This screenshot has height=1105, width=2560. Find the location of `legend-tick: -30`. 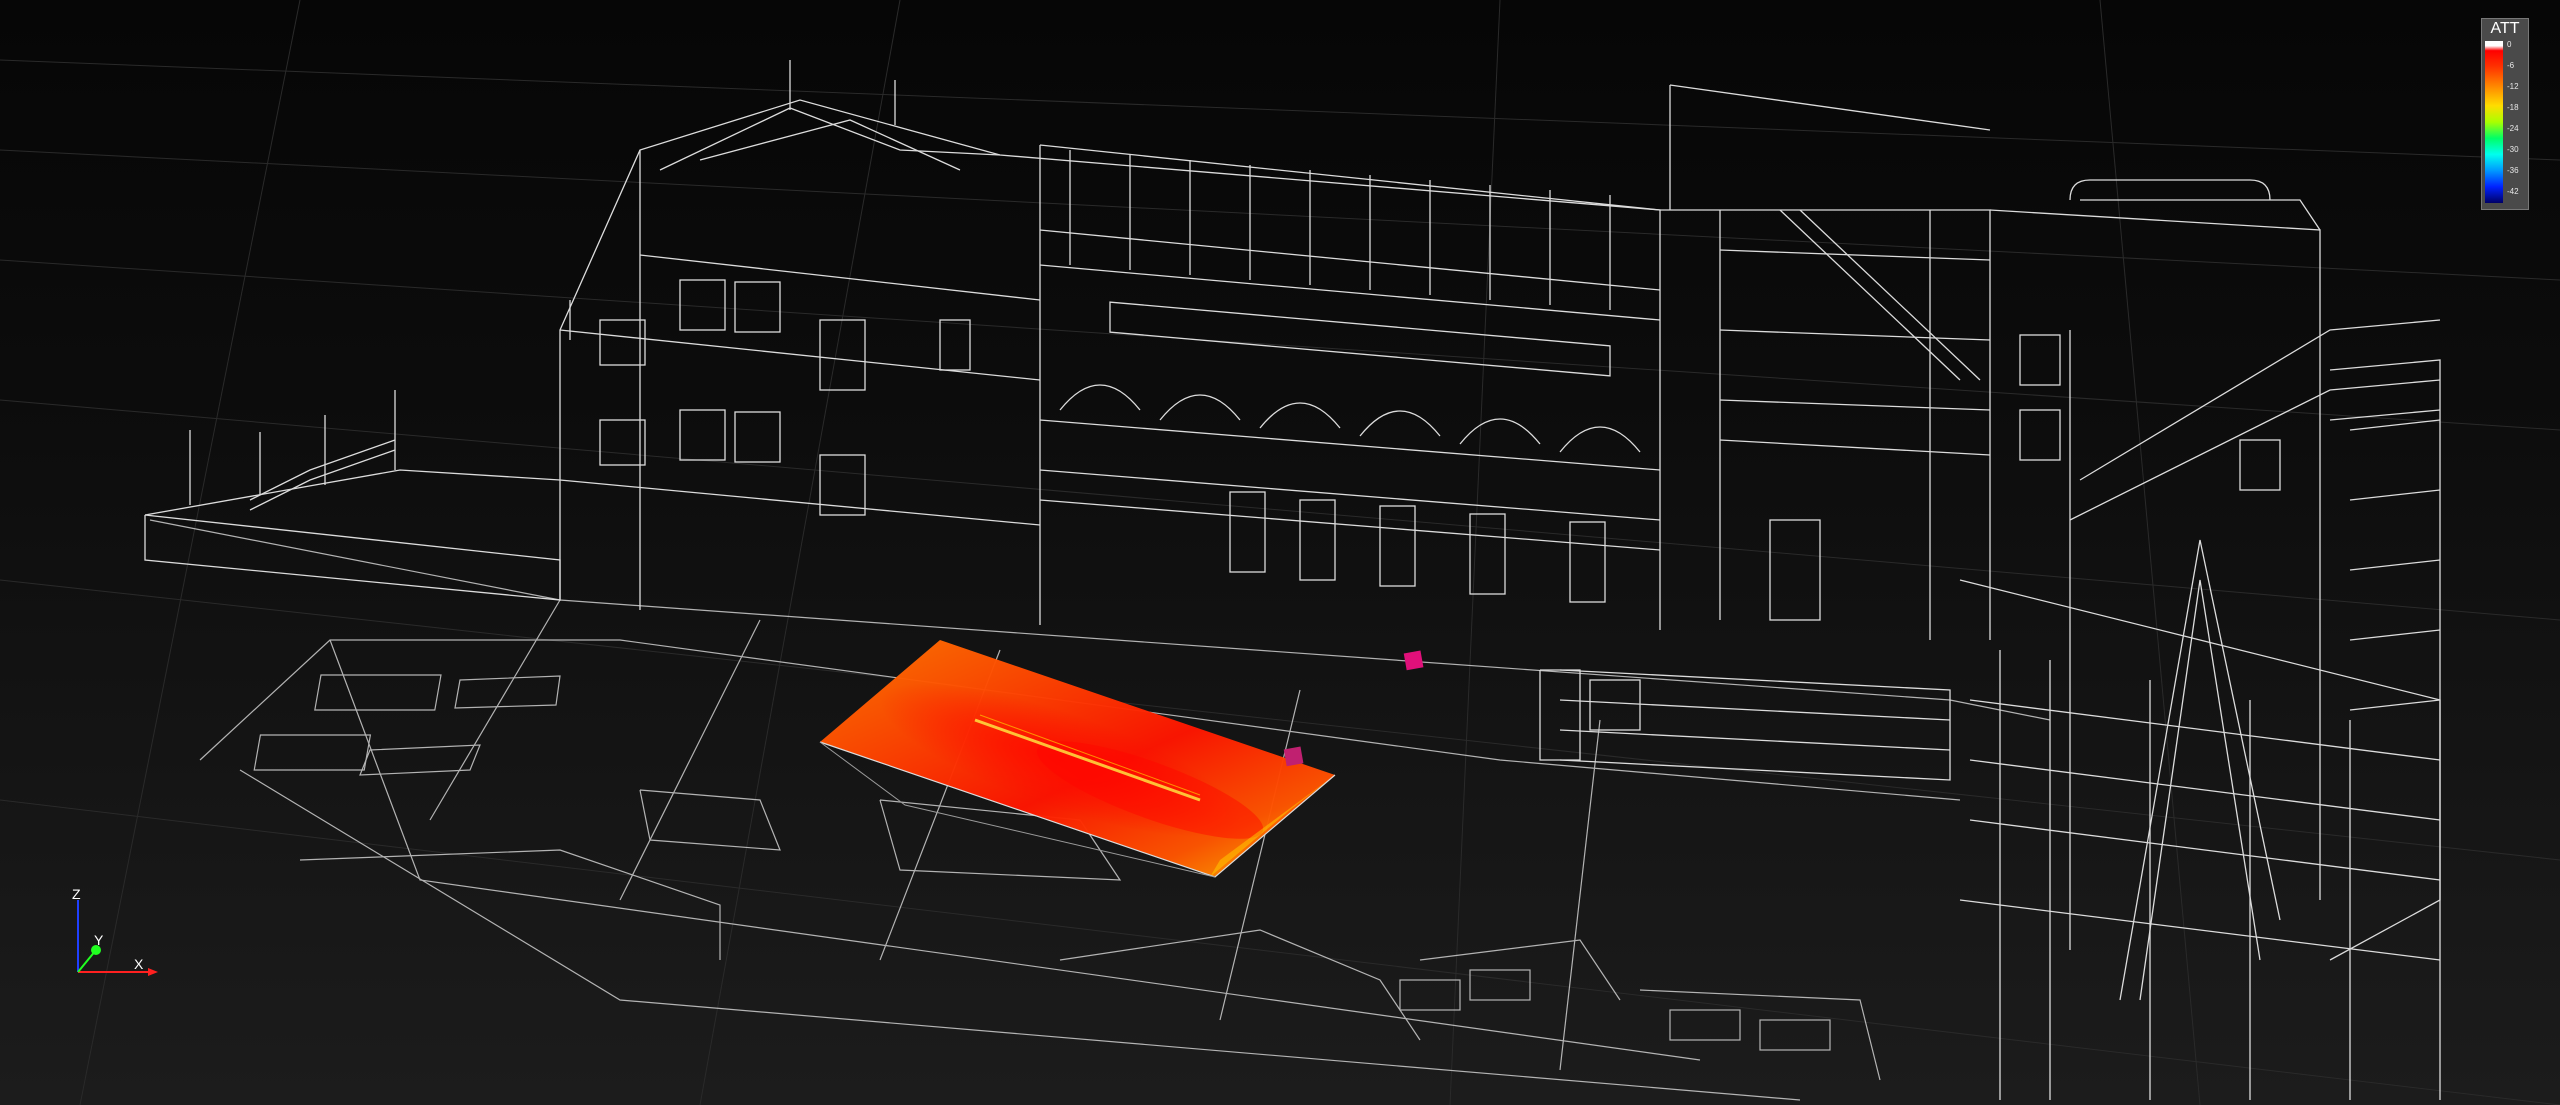

legend-tick: -30 is located at coordinates (2513, 149).